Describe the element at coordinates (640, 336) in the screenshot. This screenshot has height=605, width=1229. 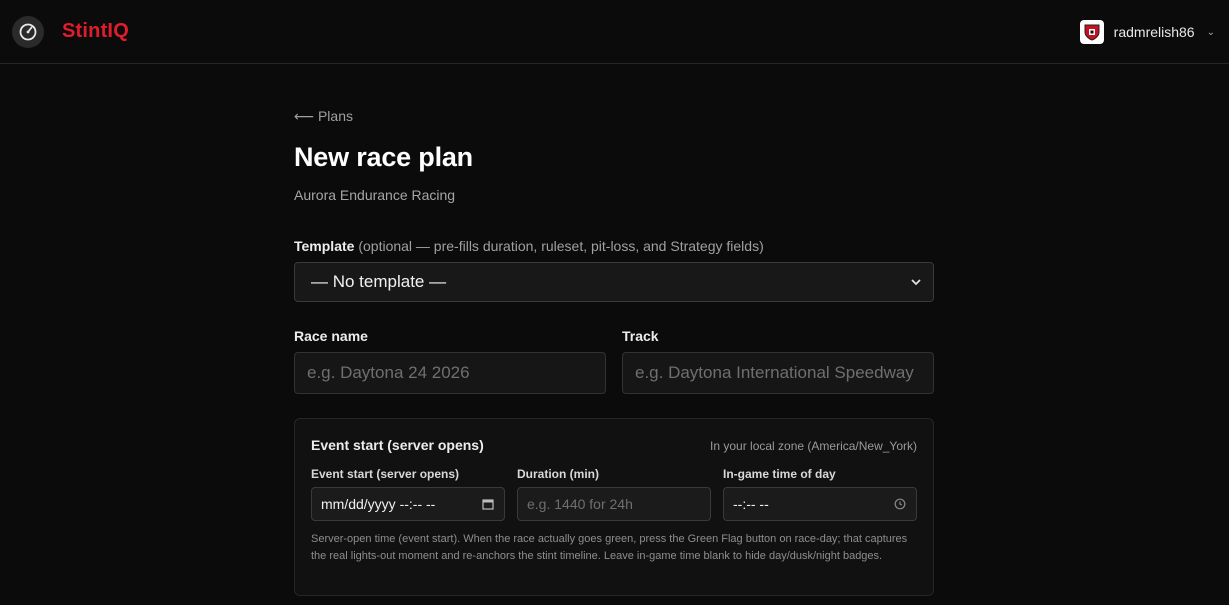
I see `track-label: Track` at that location.